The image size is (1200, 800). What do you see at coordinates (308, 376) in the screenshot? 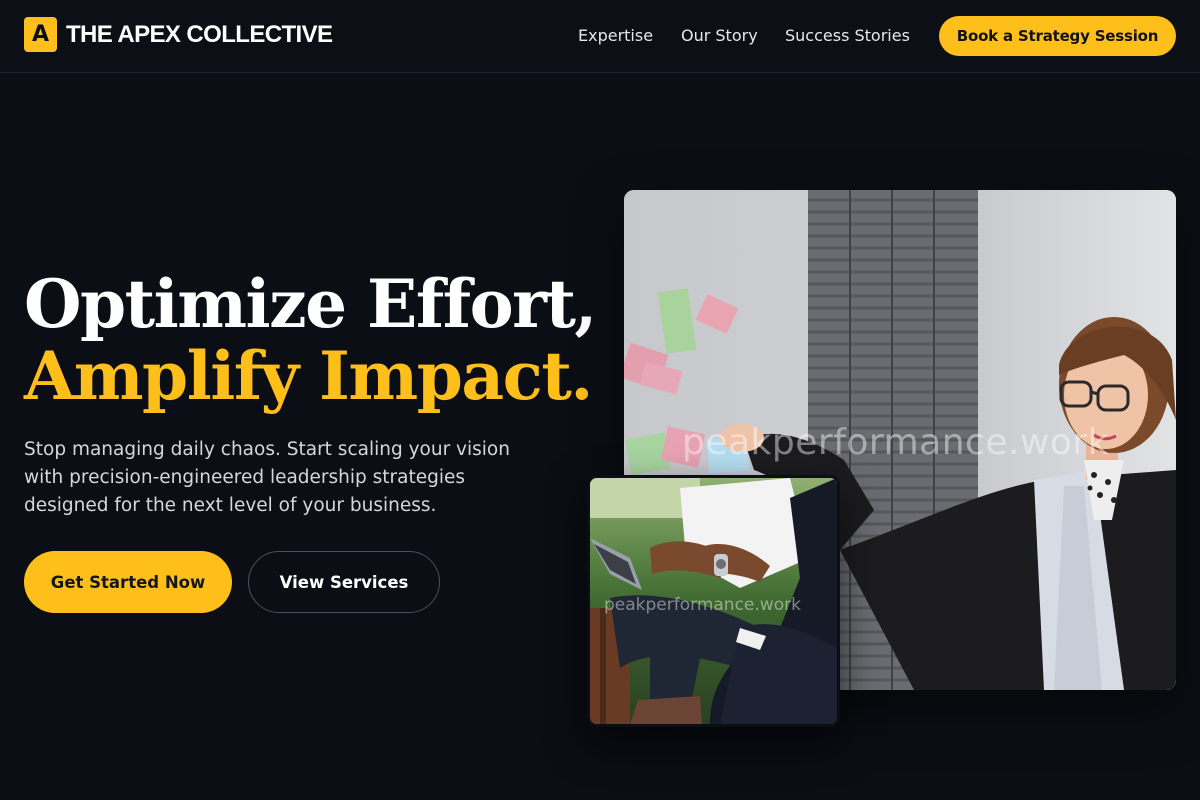
I see `headline-line-2: Amplify Impact.` at bounding box center [308, 376].